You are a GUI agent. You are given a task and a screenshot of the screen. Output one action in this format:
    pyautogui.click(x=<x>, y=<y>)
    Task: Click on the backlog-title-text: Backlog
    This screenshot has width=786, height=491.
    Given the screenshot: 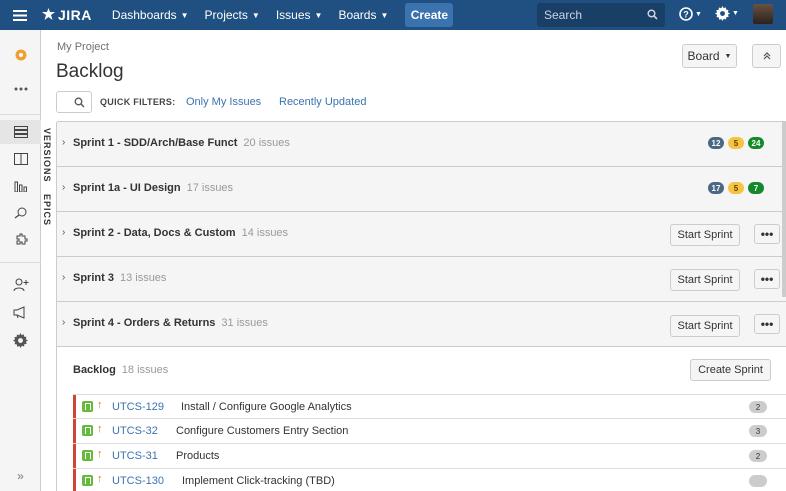 What is the action you would take?
    pyautogui.click(x=94, y=370)
    